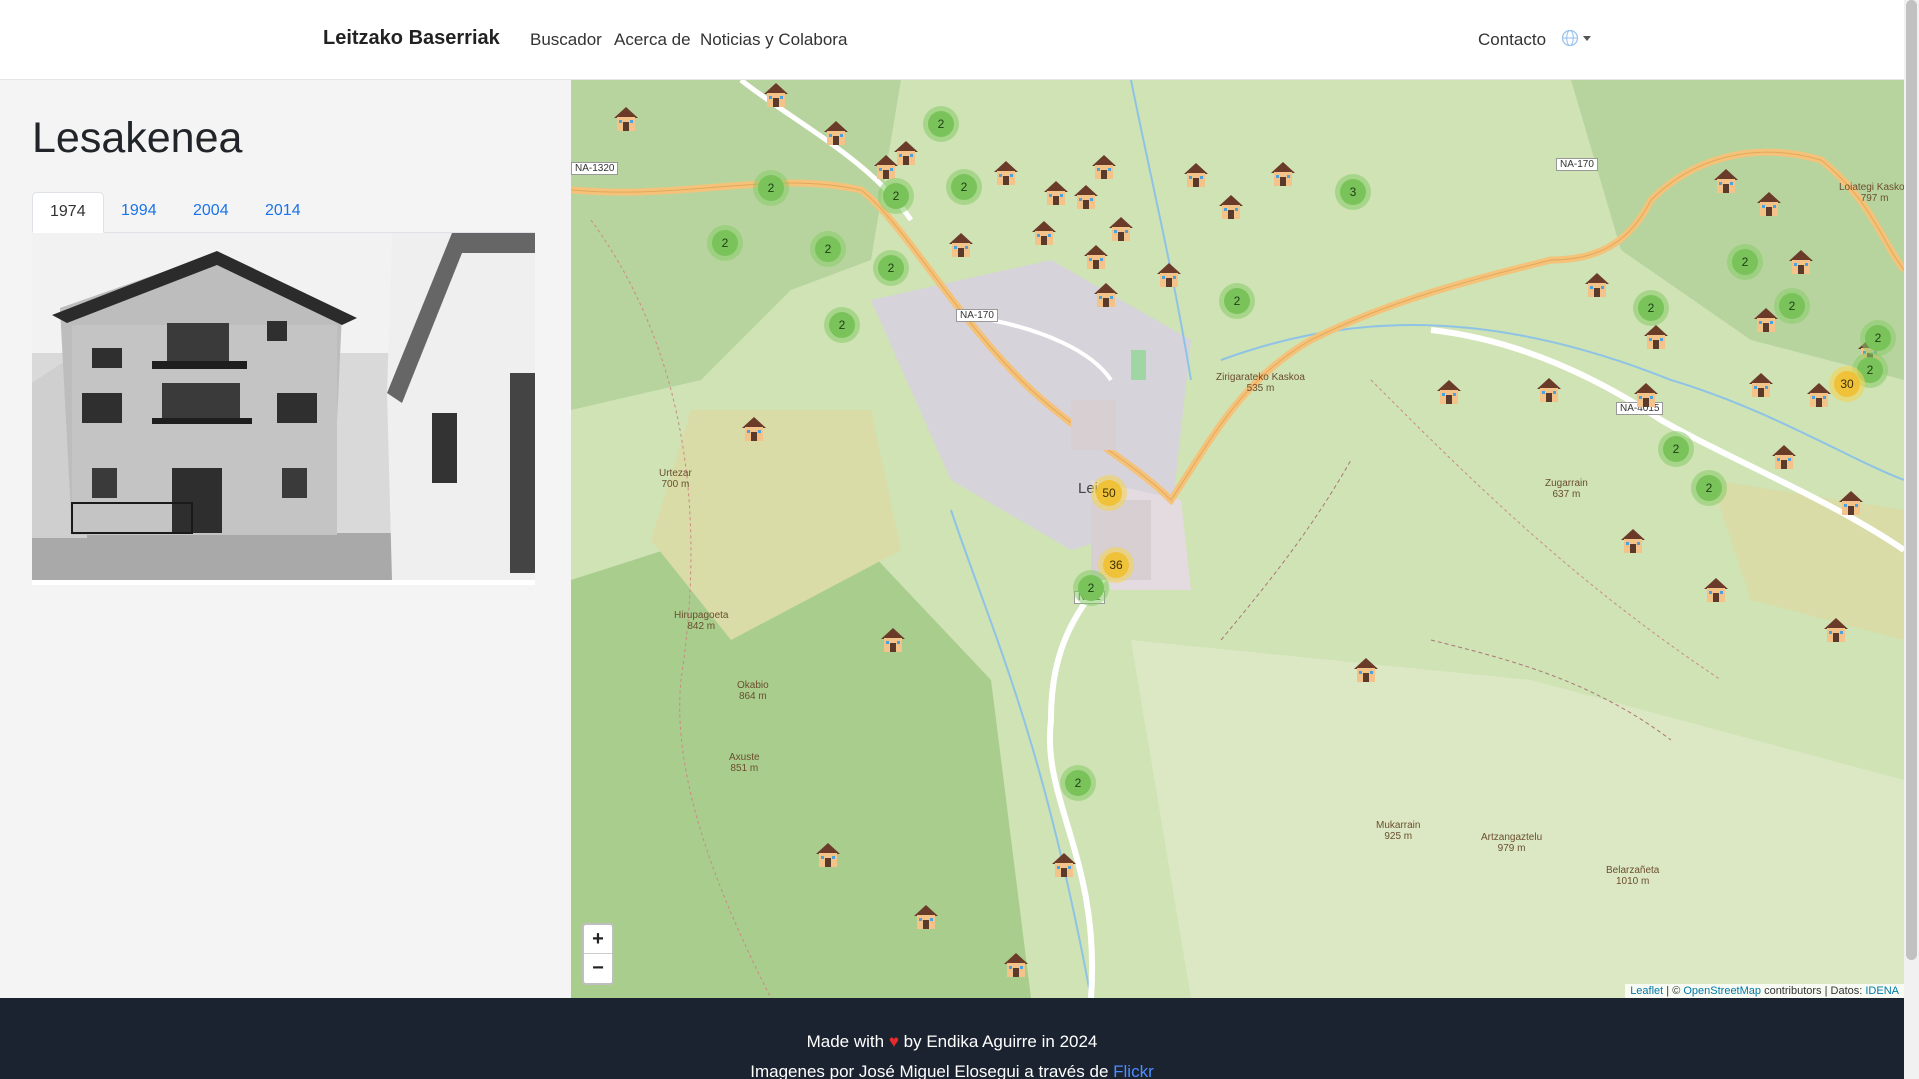  I want to click on leaflet-link: Leaflet, so click(1646, 991).